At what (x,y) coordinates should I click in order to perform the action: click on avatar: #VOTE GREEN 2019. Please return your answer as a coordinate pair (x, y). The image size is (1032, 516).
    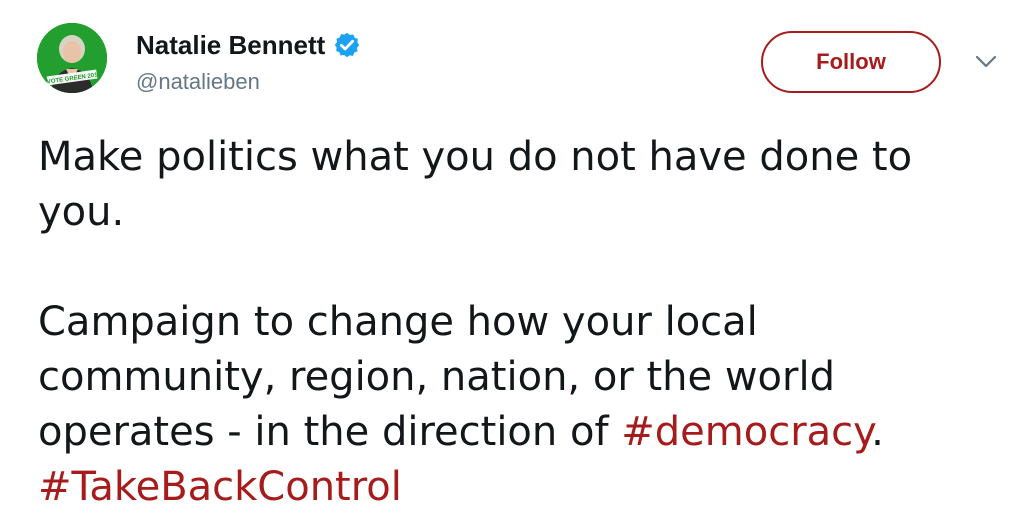
    Looking at the image, I should click on (72, 58).